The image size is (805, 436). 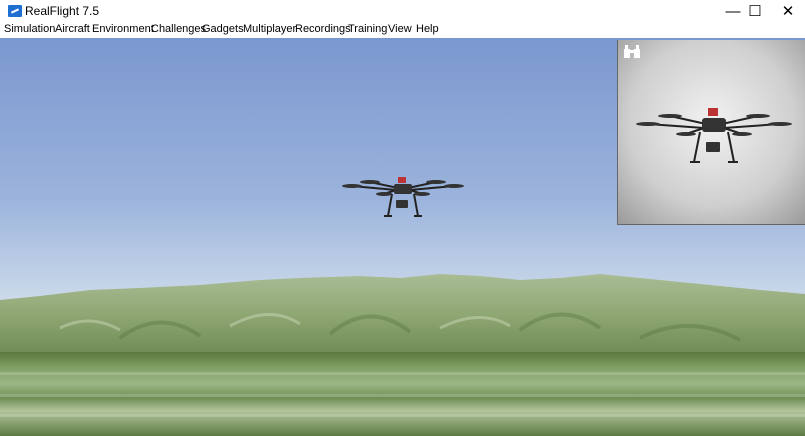 I want to click on title-bar: RealFlight 7.5 — ☐ ✕, so click(x=402, y=11).